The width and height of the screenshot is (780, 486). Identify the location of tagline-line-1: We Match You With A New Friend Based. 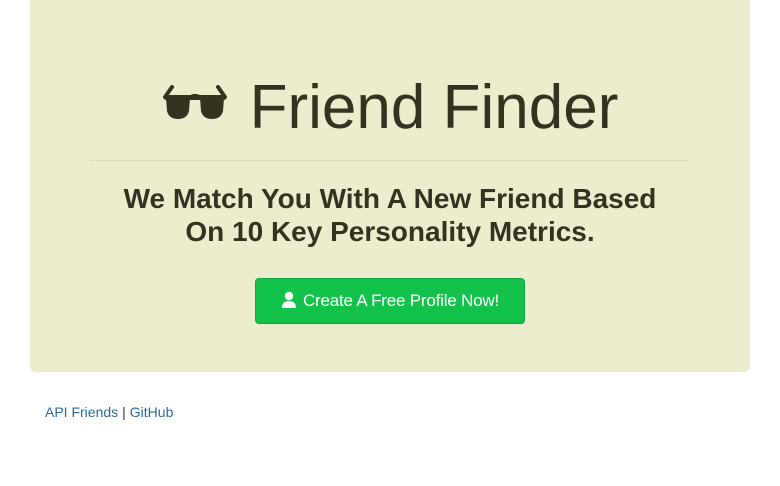
(390, 198).